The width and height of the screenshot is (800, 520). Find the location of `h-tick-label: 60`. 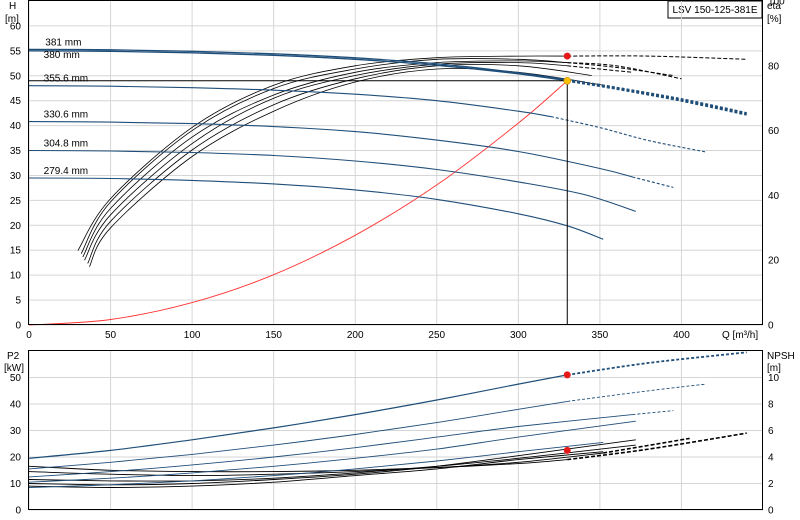

h-tick-label: 60 is located at coordinates (16, 26).